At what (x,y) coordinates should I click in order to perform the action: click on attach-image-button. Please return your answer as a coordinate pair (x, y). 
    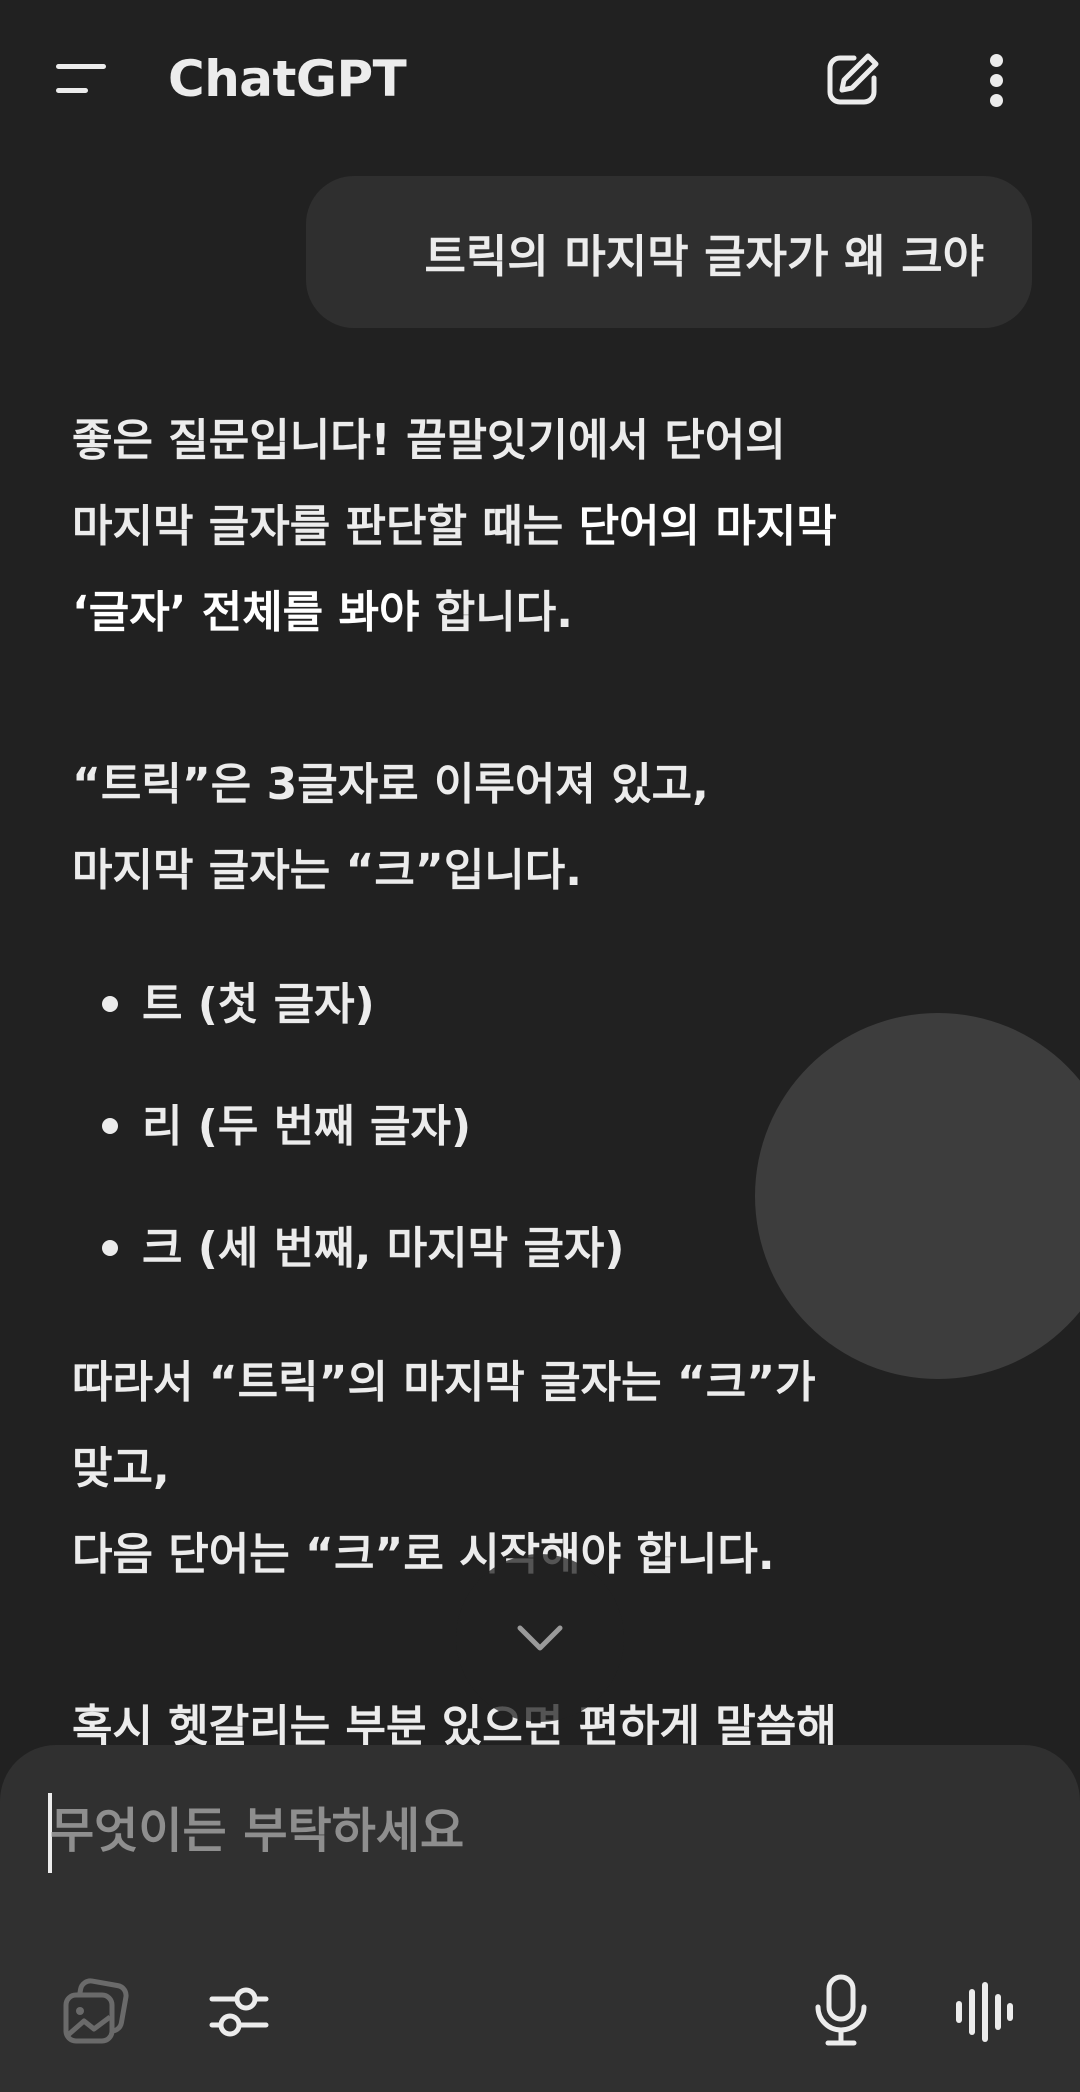
    Looking at the image, I should click on (96, 2013).